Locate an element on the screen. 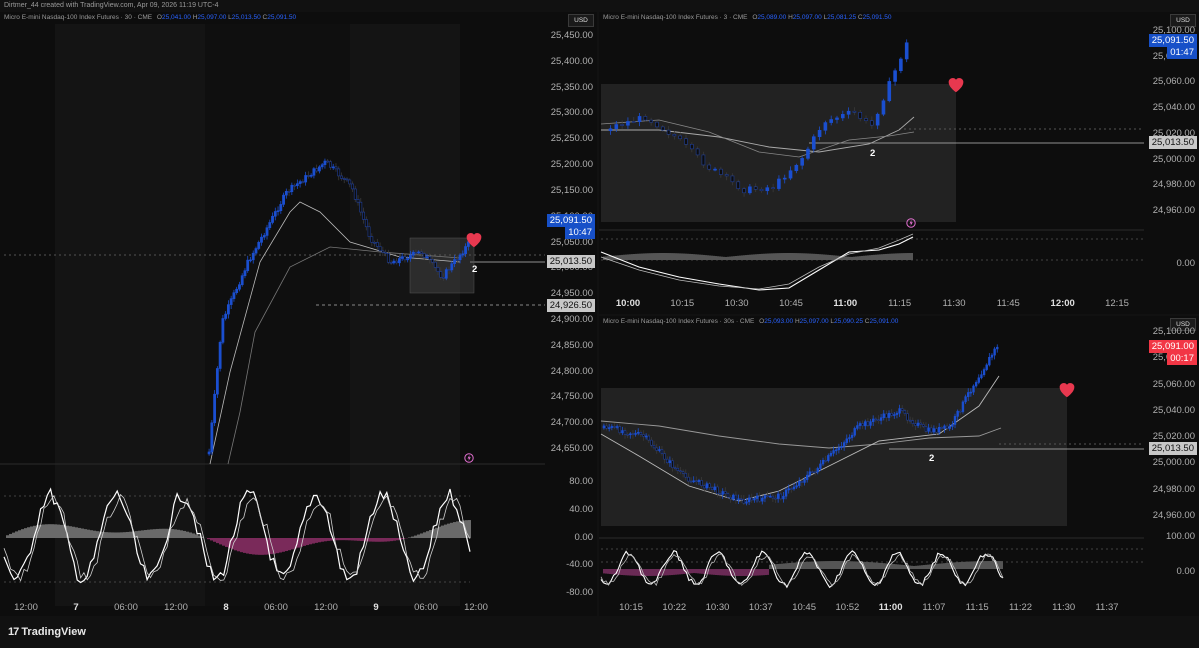 This screenshot has height=648, width=1199. price-axis-label: 25,150.00 is located at coordinates (571, 190).